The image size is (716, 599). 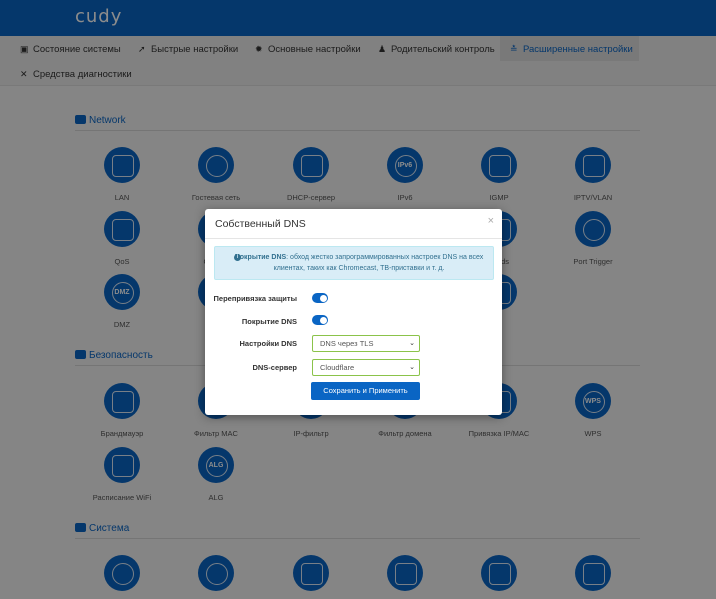 What do you see at coordinates (260, 224) in the screenshot?
I see `dialog-title: Собственный DNS` at bounding box center [260, 224].